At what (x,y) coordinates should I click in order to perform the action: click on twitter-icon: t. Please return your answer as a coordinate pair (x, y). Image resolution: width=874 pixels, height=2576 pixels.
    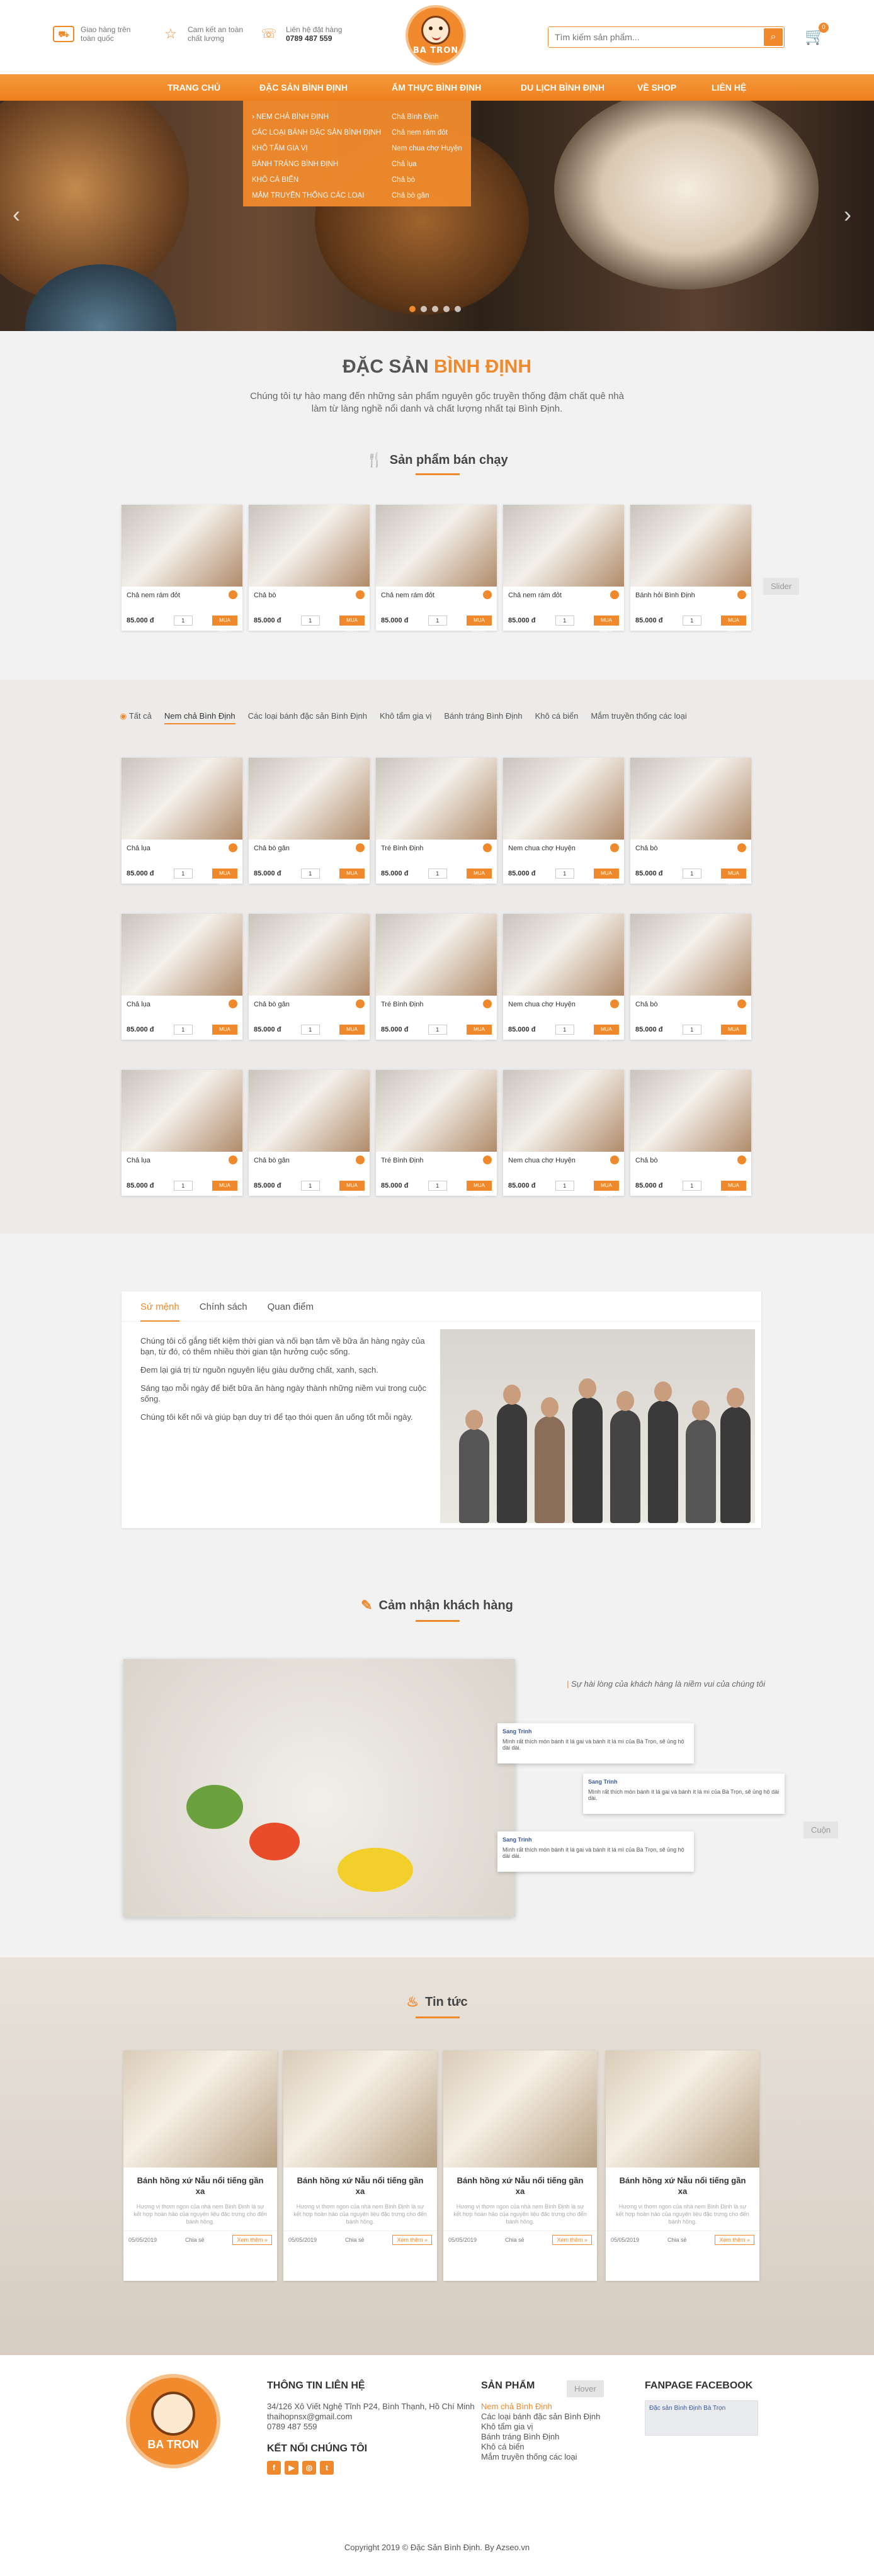
    Looking at the image, I should click on (327, 2468).